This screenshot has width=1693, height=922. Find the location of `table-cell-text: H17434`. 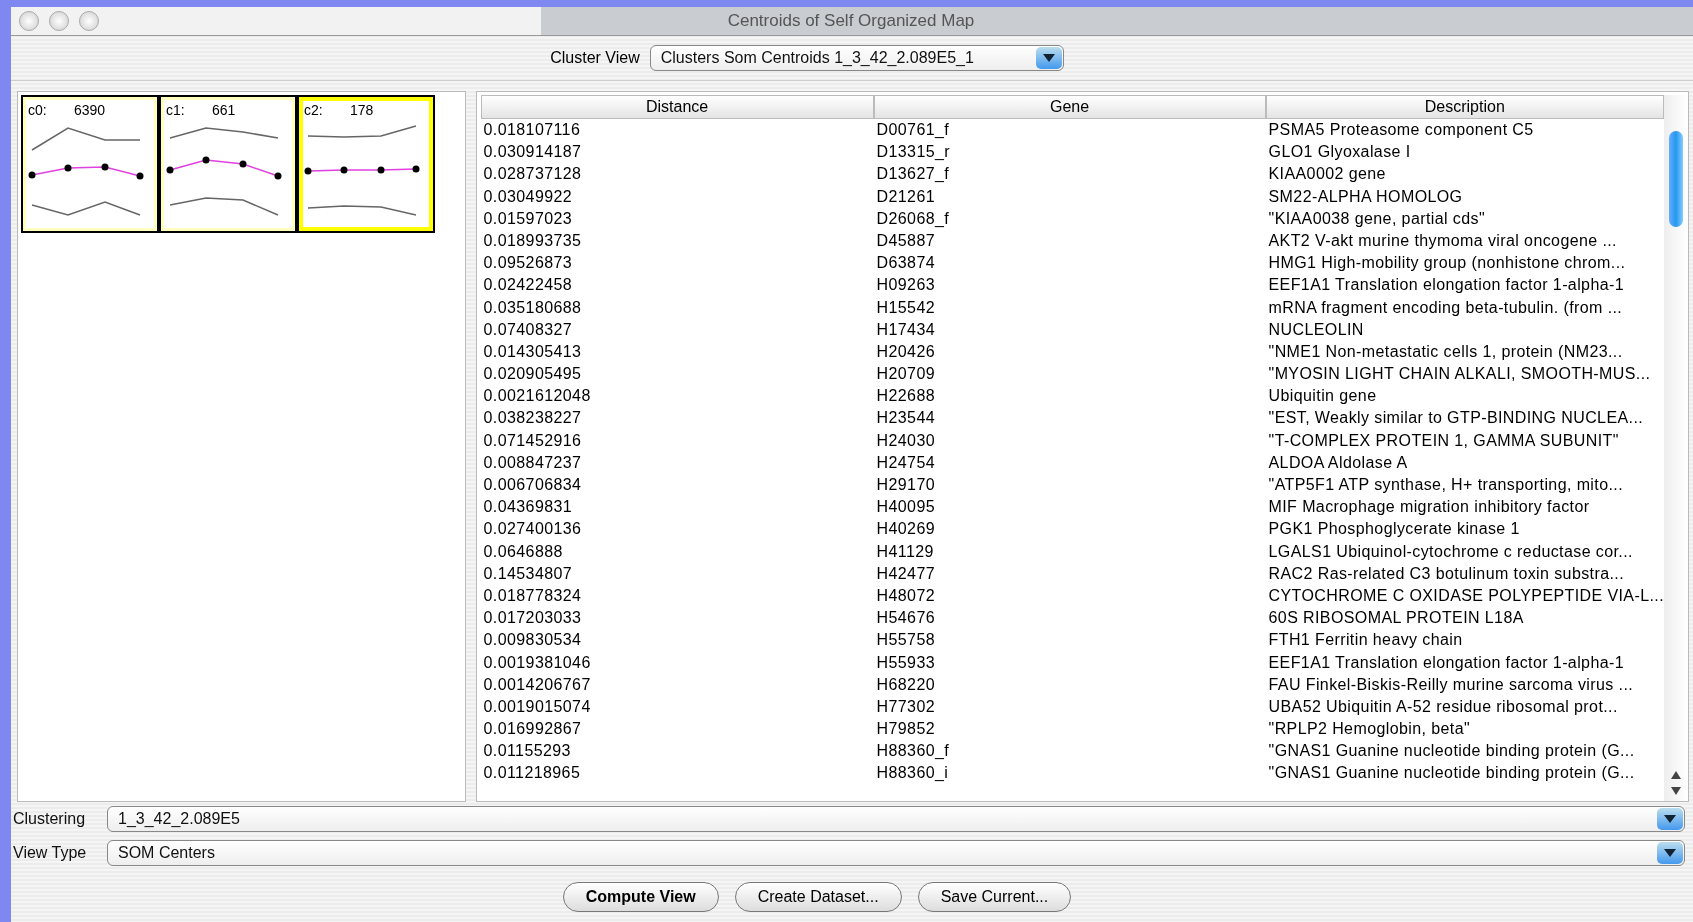

table-cell-text: H17434 is located at coordinates (905, 329).